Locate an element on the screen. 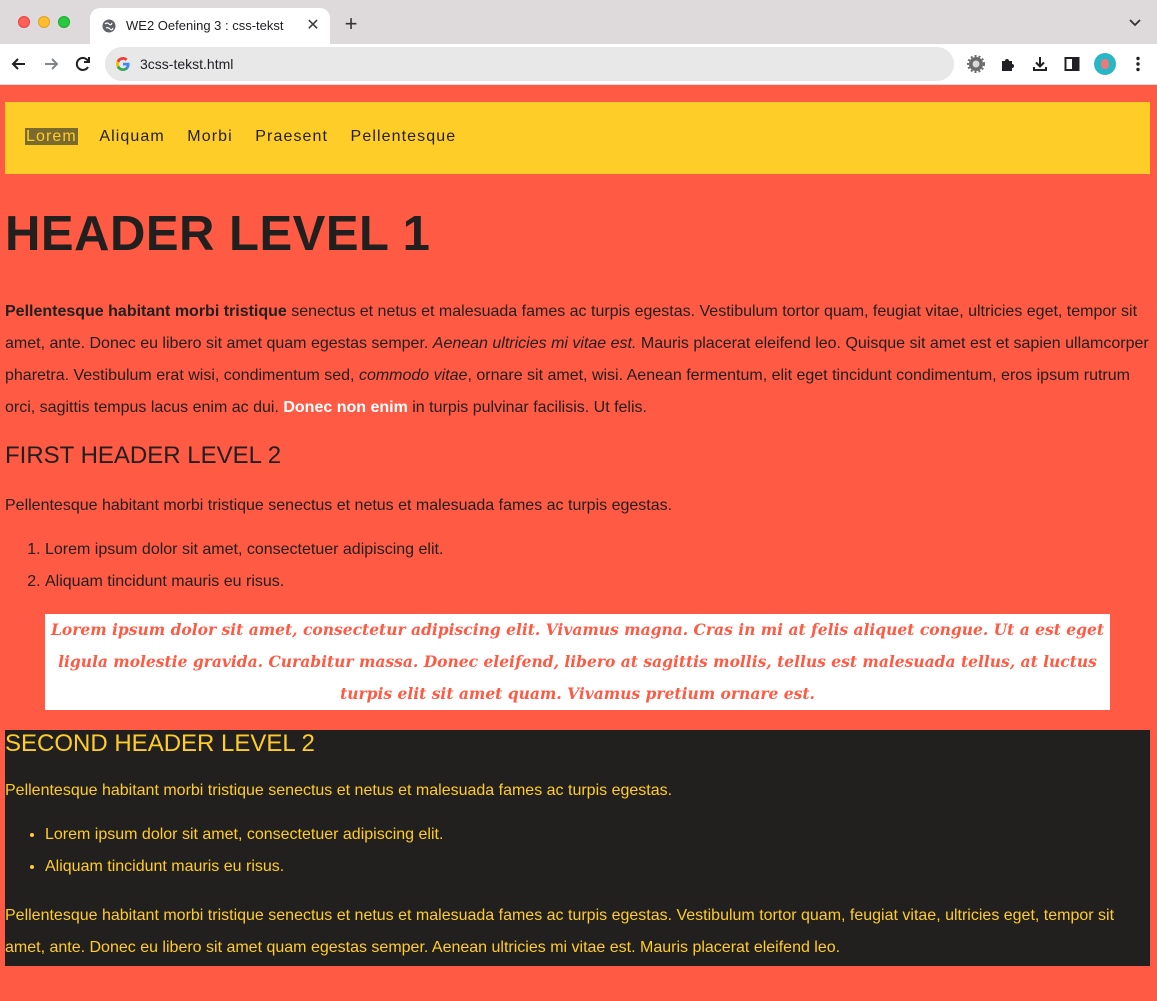  maximize-window-button is located at coordinates (64, 22).